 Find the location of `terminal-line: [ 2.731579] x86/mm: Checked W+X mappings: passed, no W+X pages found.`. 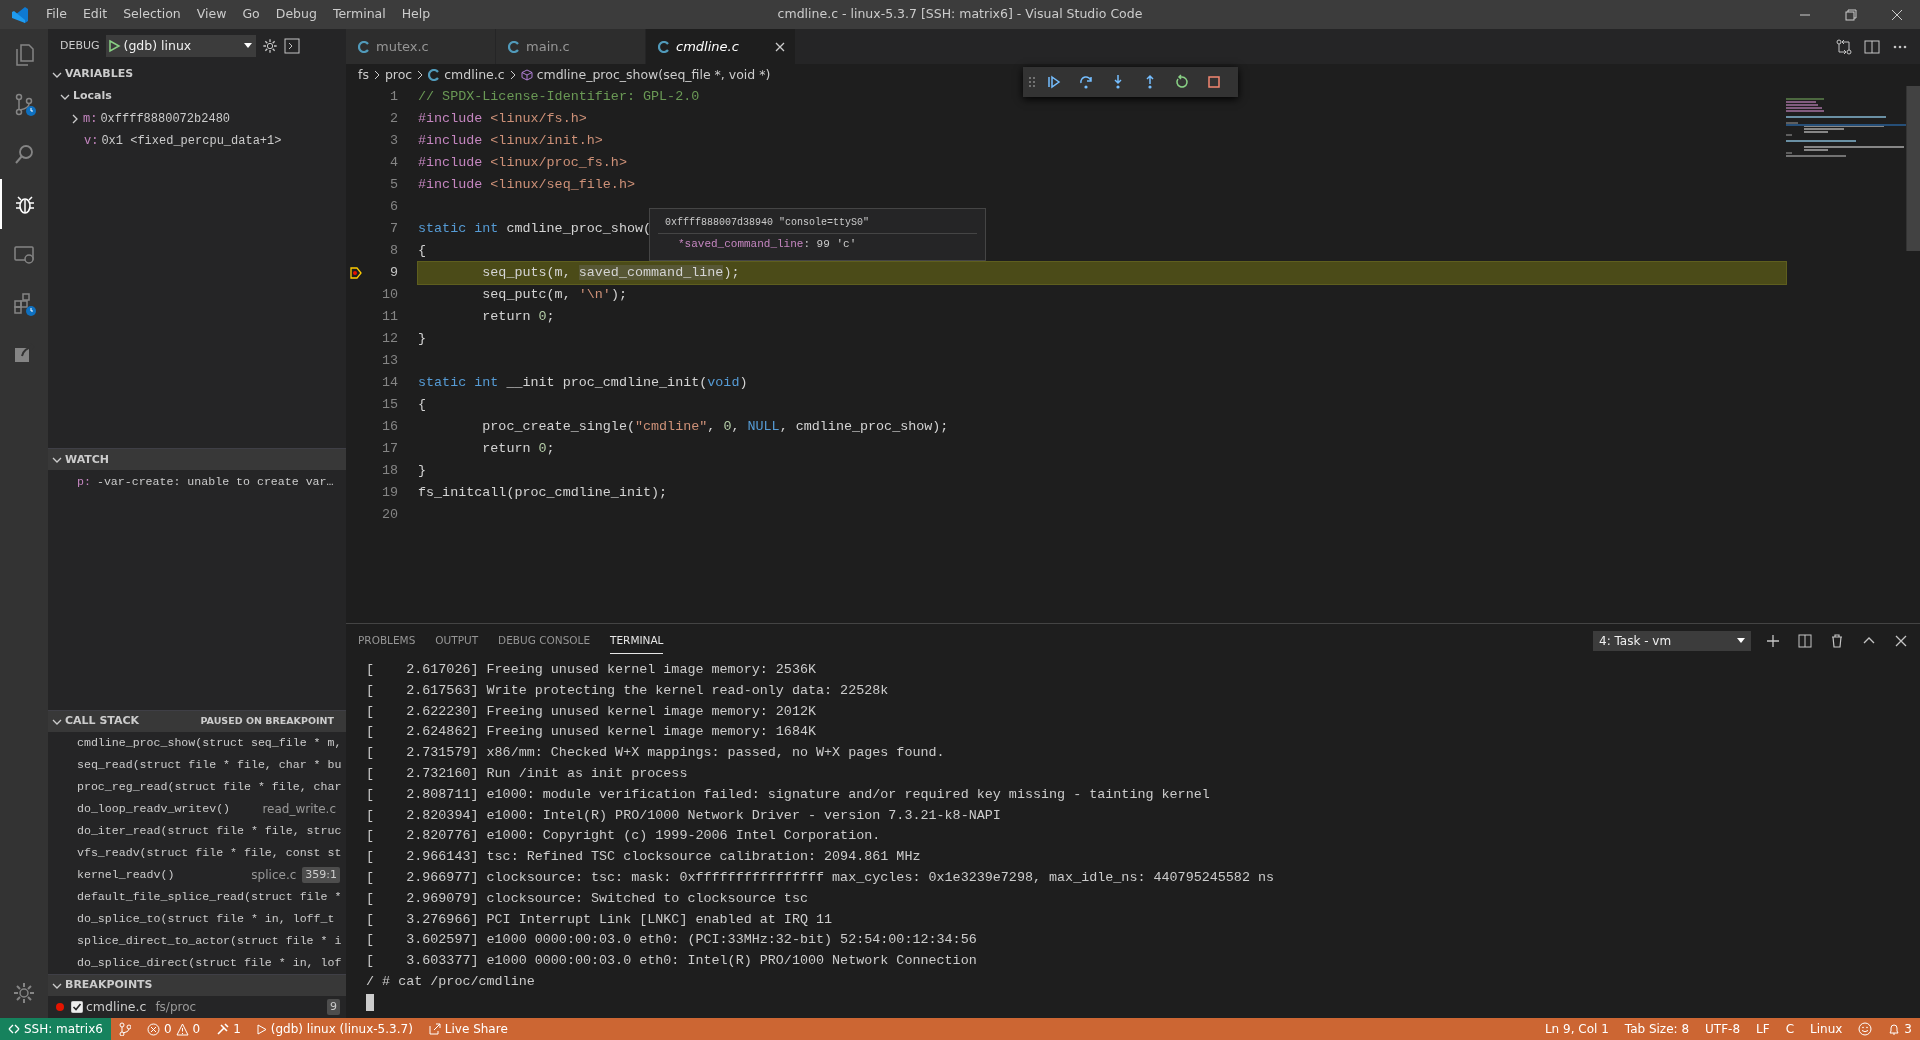

terminal-line: [ 2.731579] x86/mm: Checked W+X mappings: passed, no W+X pages found. is located at coordinates (656, 753).